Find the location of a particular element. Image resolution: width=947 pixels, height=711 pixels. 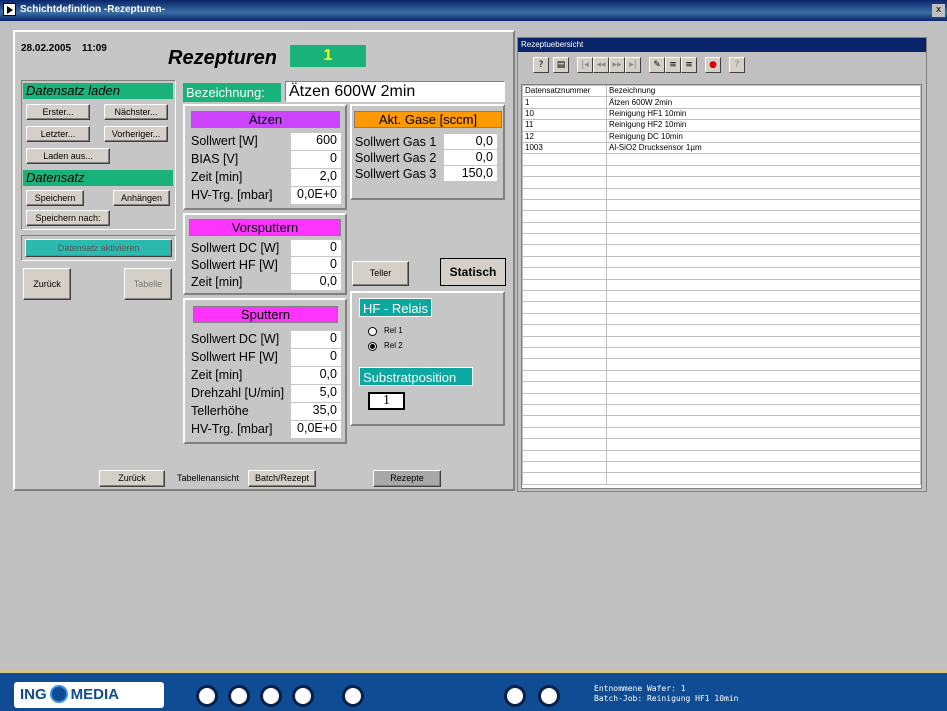

substratposition-input: 1 is located at coordinates (386, 401).